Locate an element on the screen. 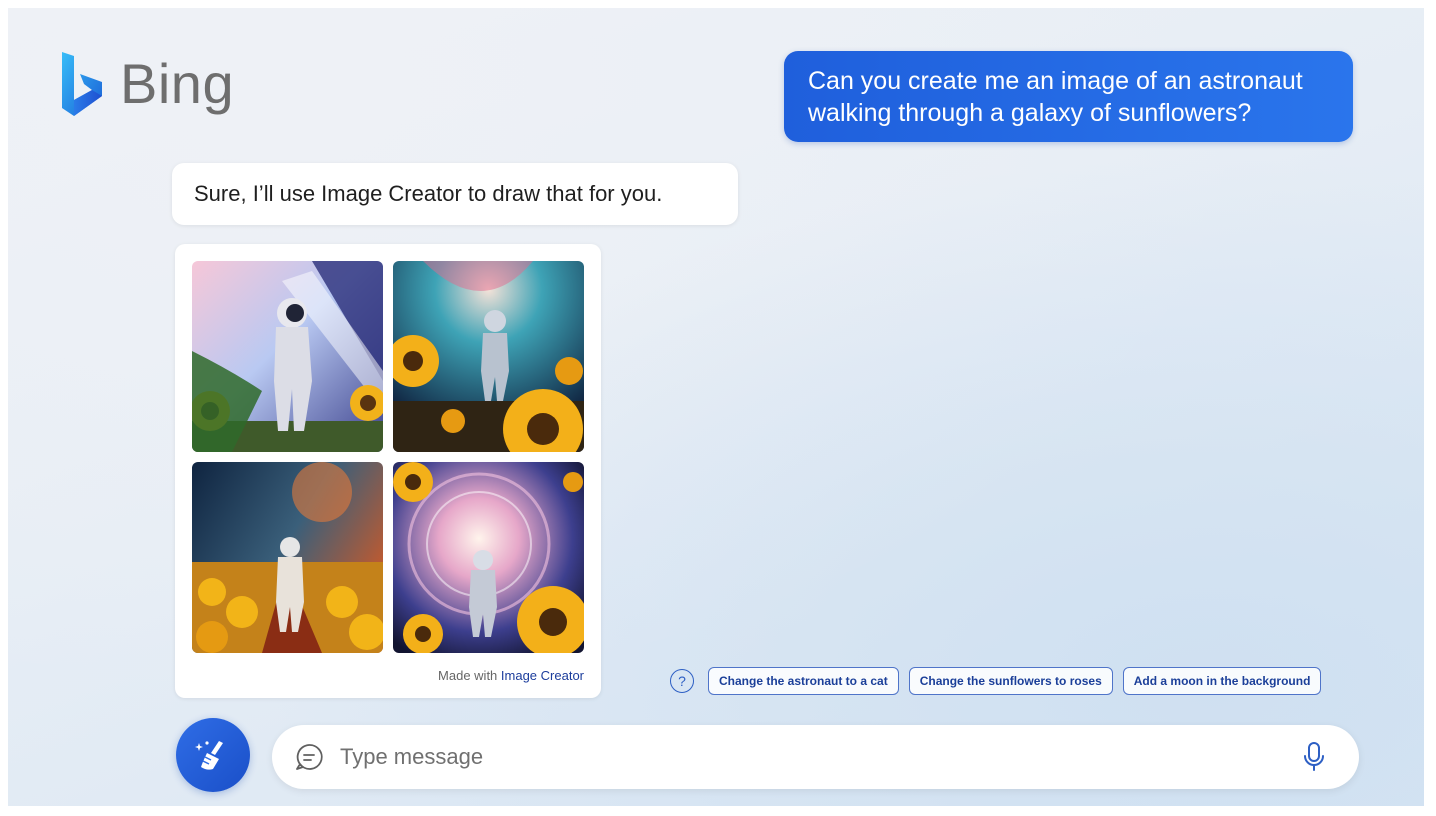  microphone-icon is located at coordinates (1314, 757).